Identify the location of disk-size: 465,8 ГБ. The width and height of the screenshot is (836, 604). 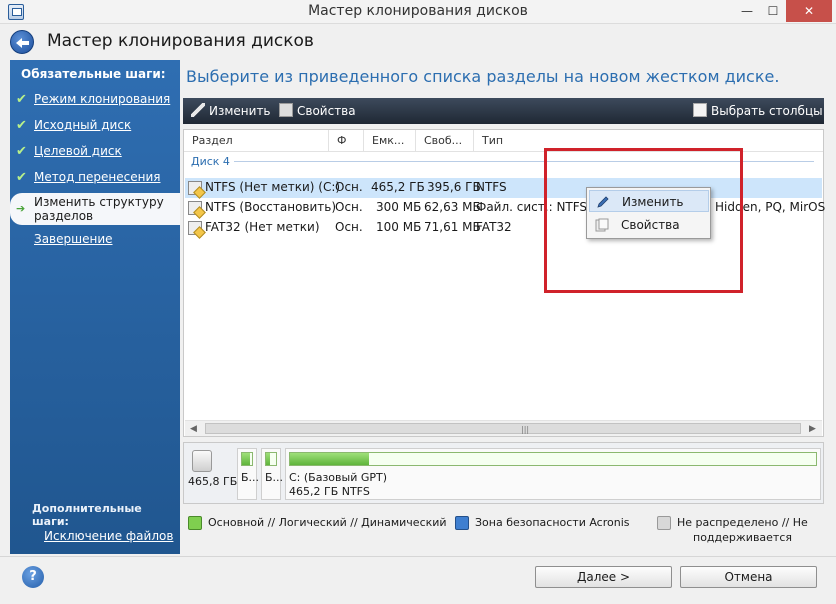
(213, 481).